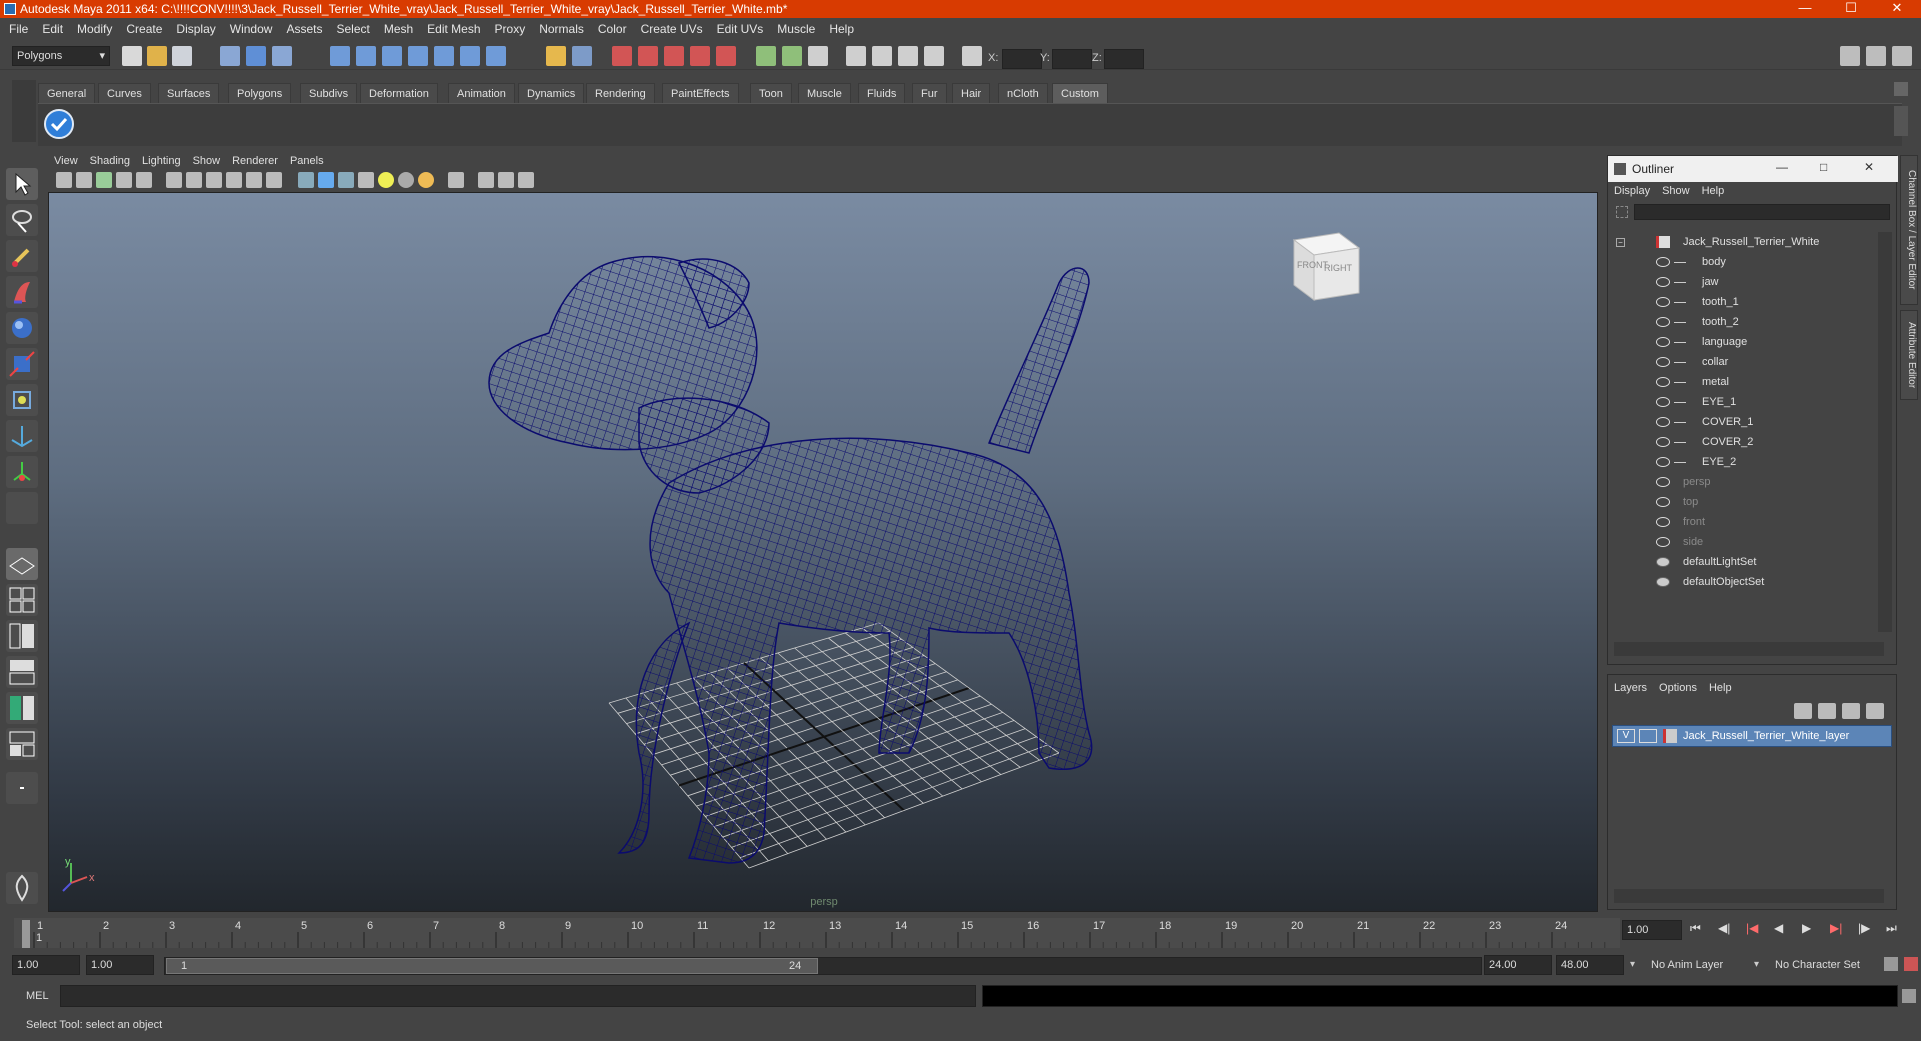  Describe the element at coordinates (230, 56) in the screenshot. I see `select-hierarchy-icon` at that location.